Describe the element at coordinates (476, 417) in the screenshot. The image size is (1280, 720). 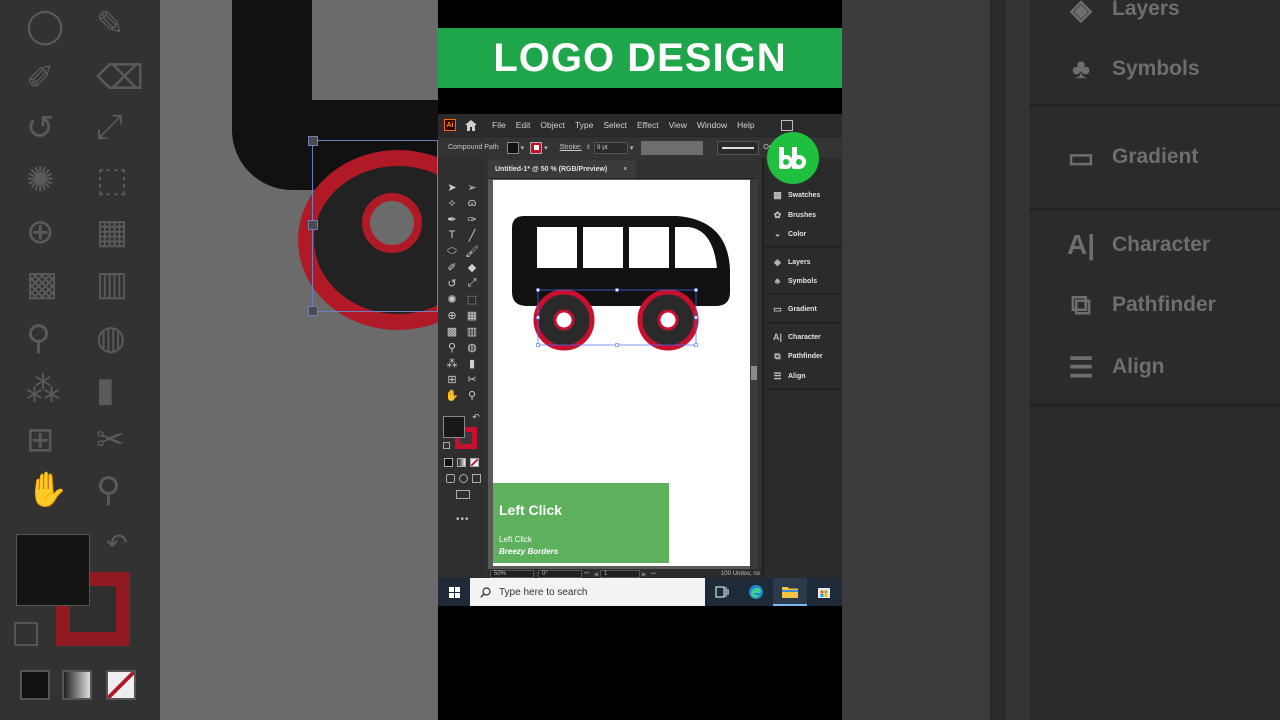
I see `swap-colors-icon: ↶` at that location.